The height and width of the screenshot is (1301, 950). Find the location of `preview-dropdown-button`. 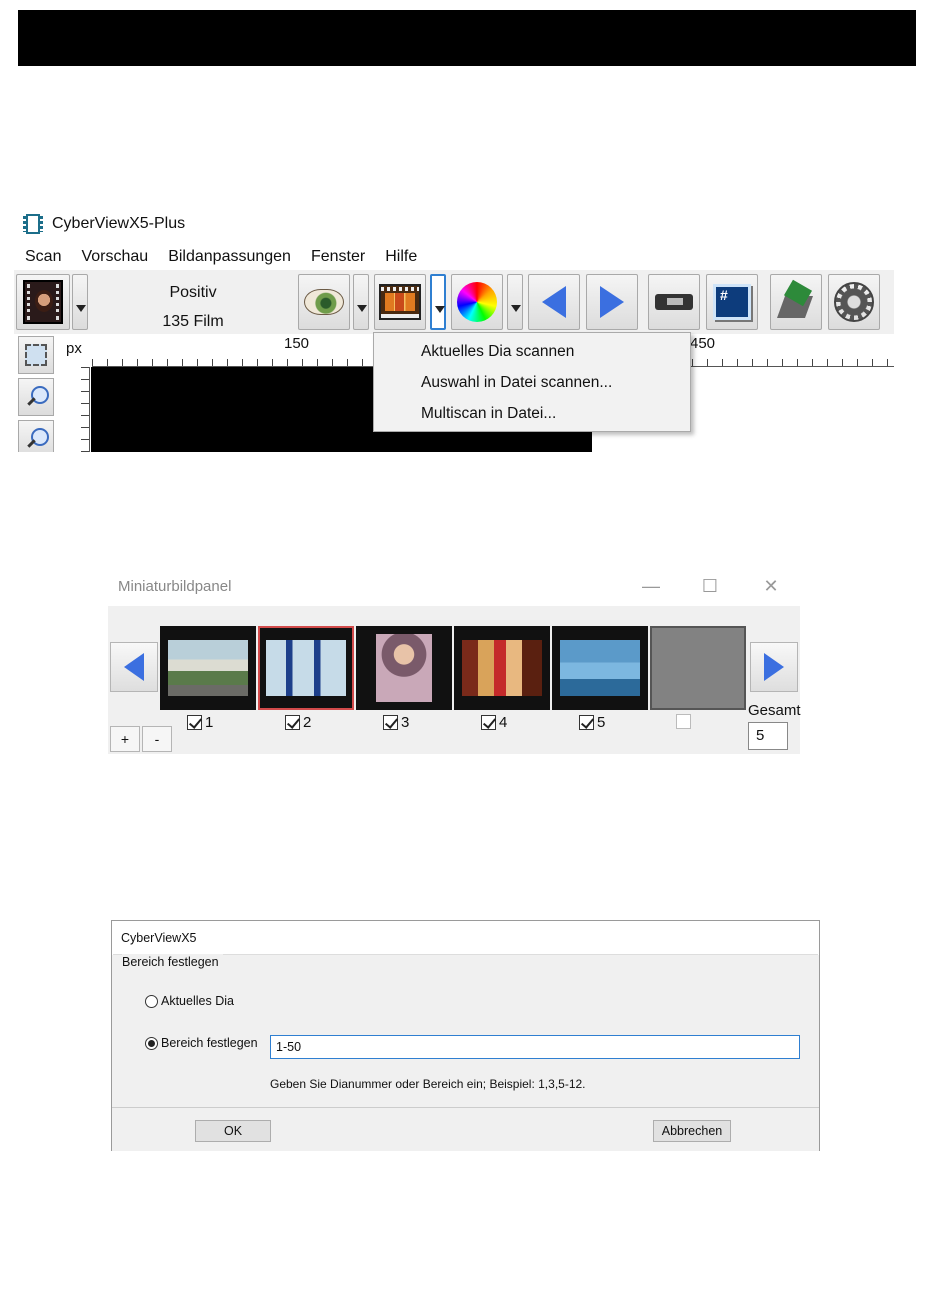

preview-dropdown-button is located at coordinates (361, 302).